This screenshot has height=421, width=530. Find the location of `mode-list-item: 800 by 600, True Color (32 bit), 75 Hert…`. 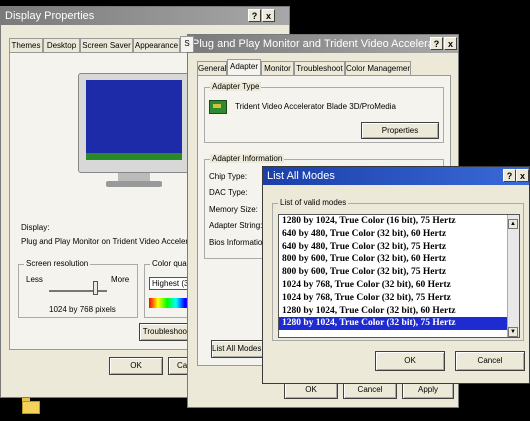

mode-list-item: 800 by 600, True Color (32 bit), 75 Hert… is located at coordinates (393, 272).